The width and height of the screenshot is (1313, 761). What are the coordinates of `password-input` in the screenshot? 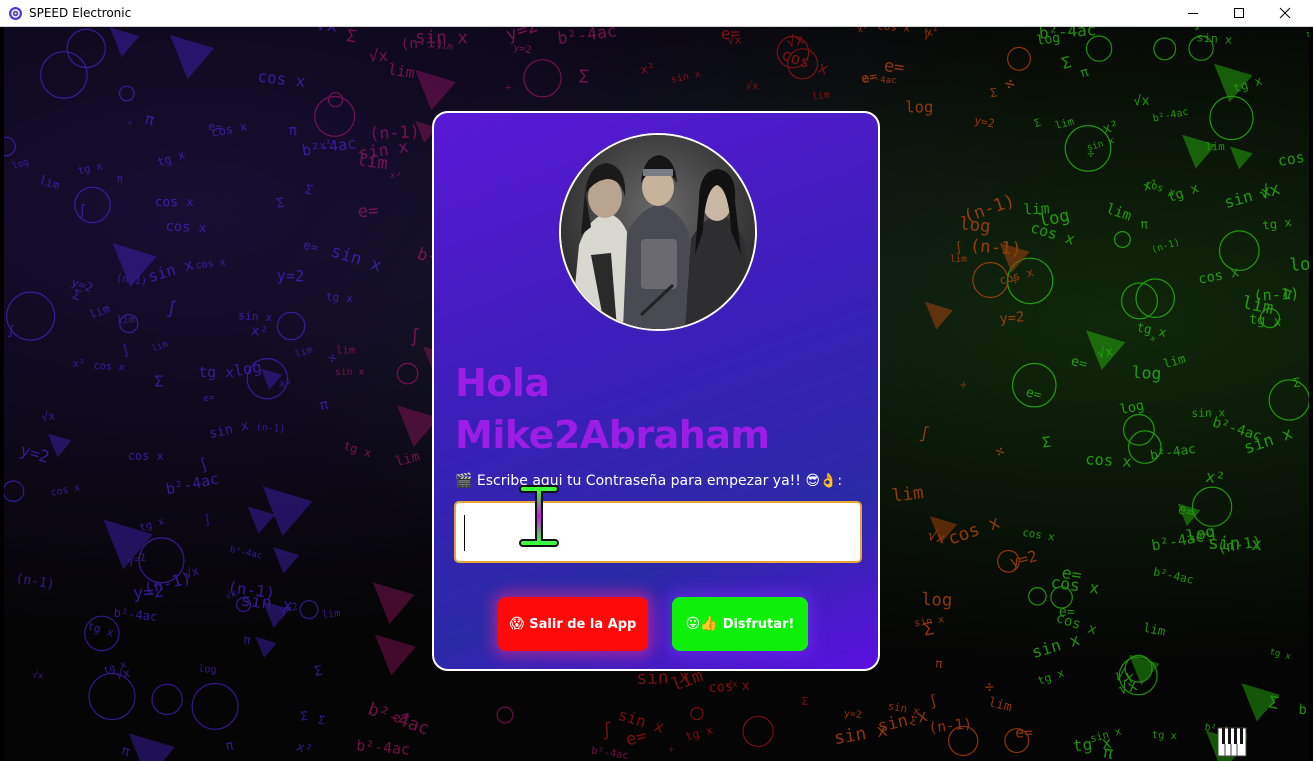 It's located at (658, 532).